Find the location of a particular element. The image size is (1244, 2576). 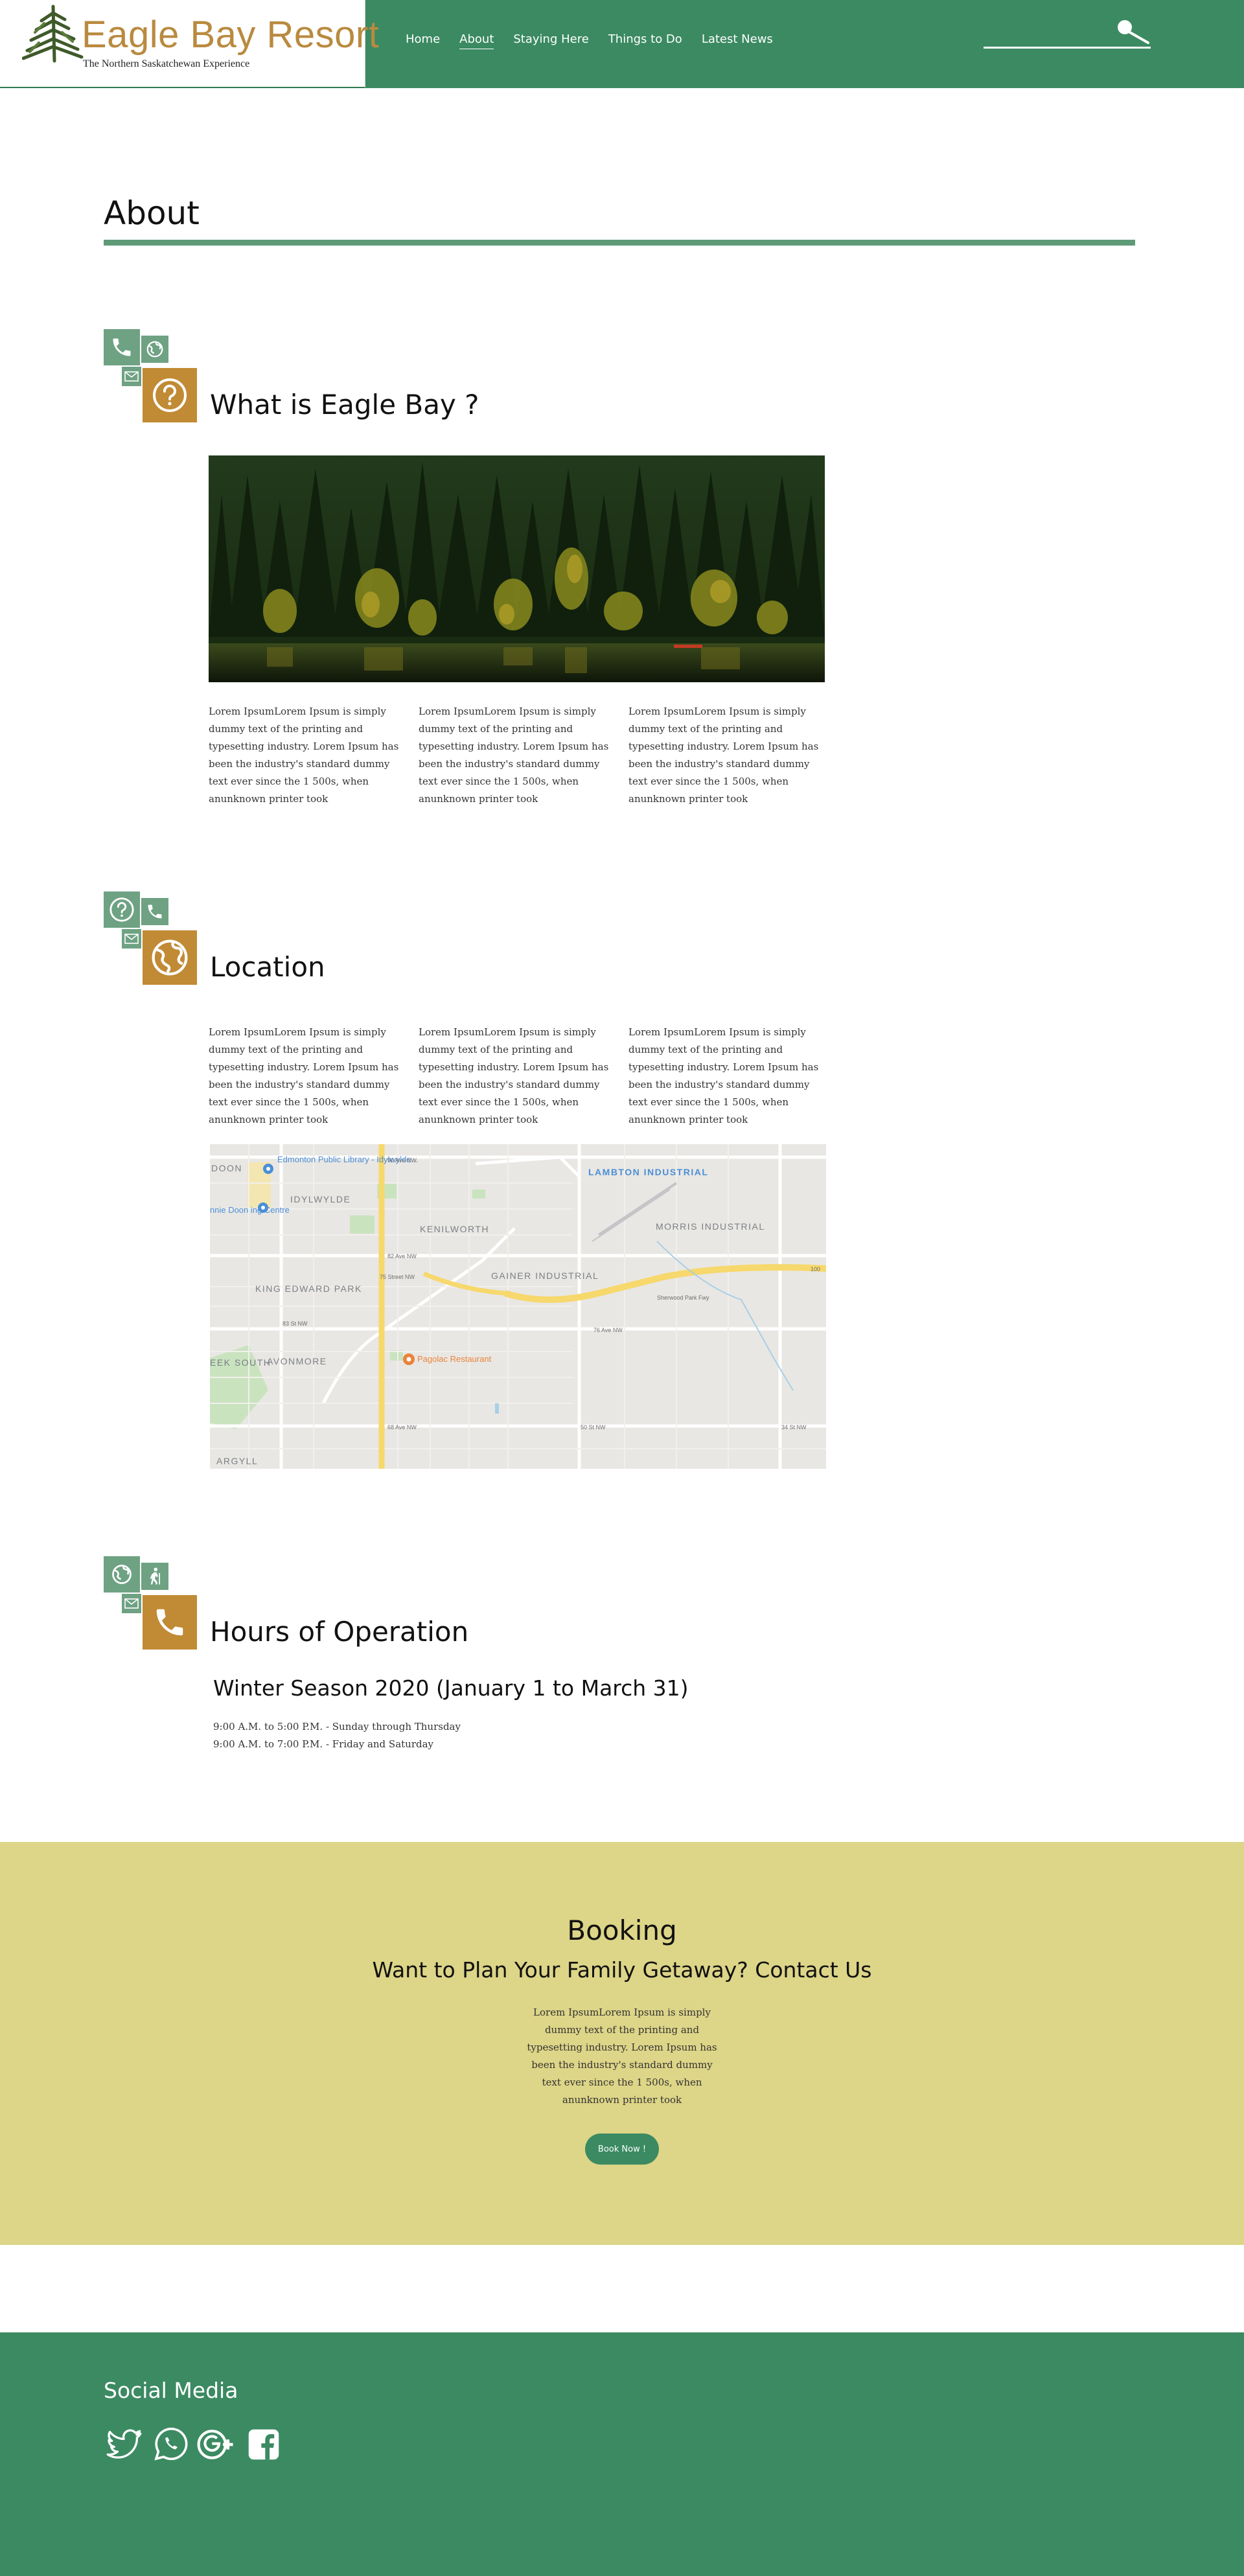

map-label: AVONMORE is located at coordinates (297, 1361).